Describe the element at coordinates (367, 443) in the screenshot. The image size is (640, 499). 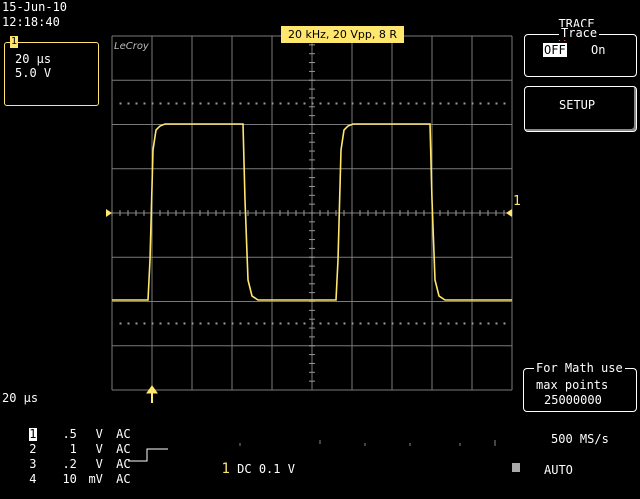
I see `bottom-tick-marks` at that location.